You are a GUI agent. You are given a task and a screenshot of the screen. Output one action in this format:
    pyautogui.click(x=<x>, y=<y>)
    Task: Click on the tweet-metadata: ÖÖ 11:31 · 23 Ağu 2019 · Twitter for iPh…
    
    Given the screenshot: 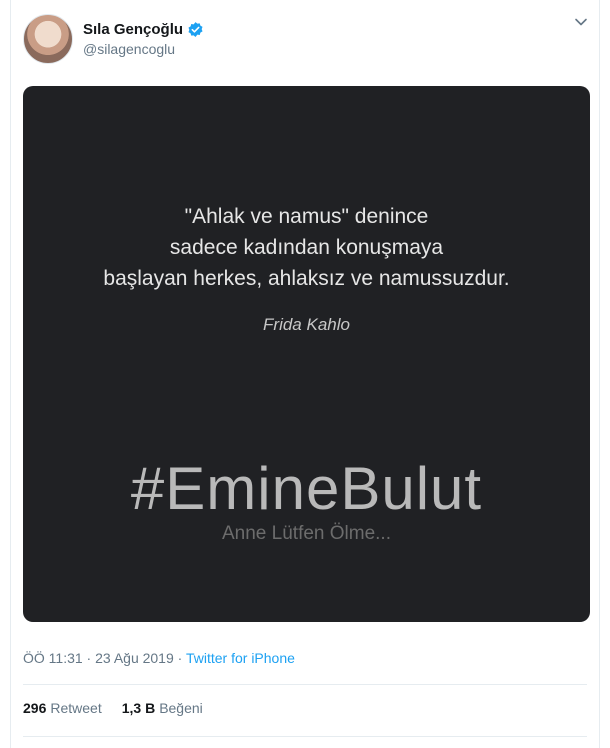 What is the action you would take?
    pyautogui.click(x=159, y=658)
    